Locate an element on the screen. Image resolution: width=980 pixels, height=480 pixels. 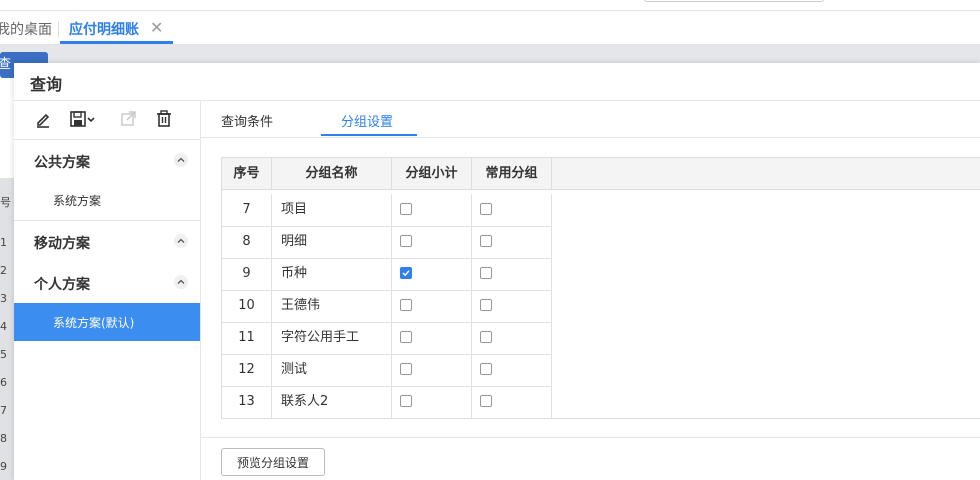
group-name-cell: 字符公用手工 is located at coordinates (332, 338).